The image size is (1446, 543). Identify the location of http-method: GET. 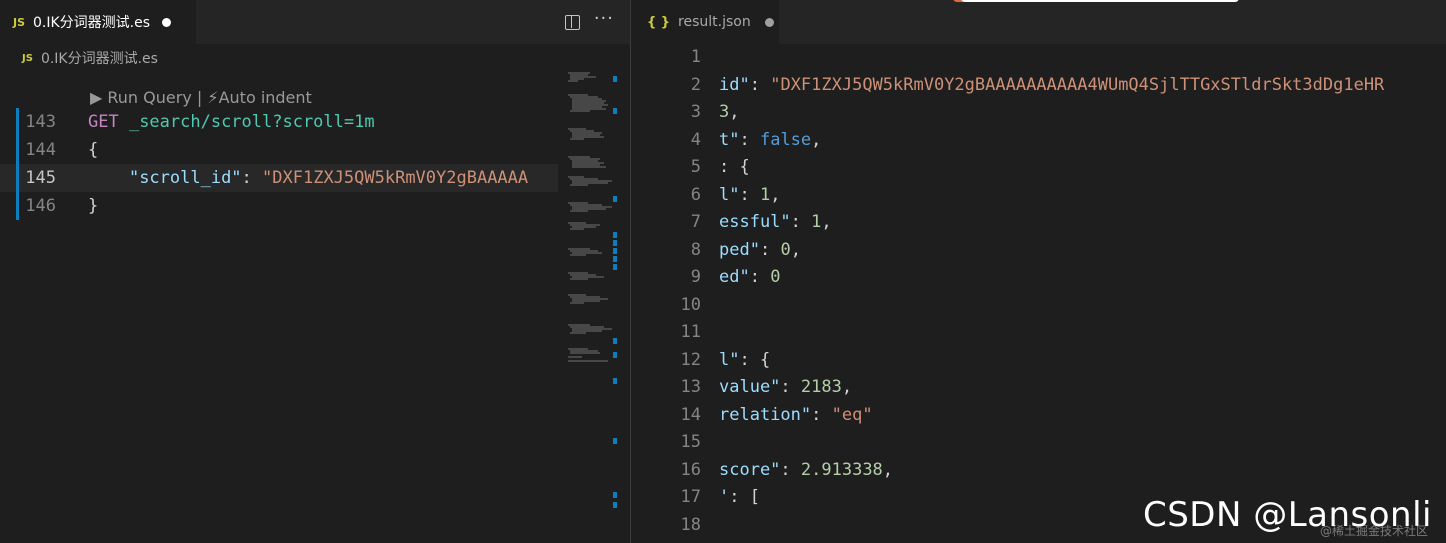
(103, 122).